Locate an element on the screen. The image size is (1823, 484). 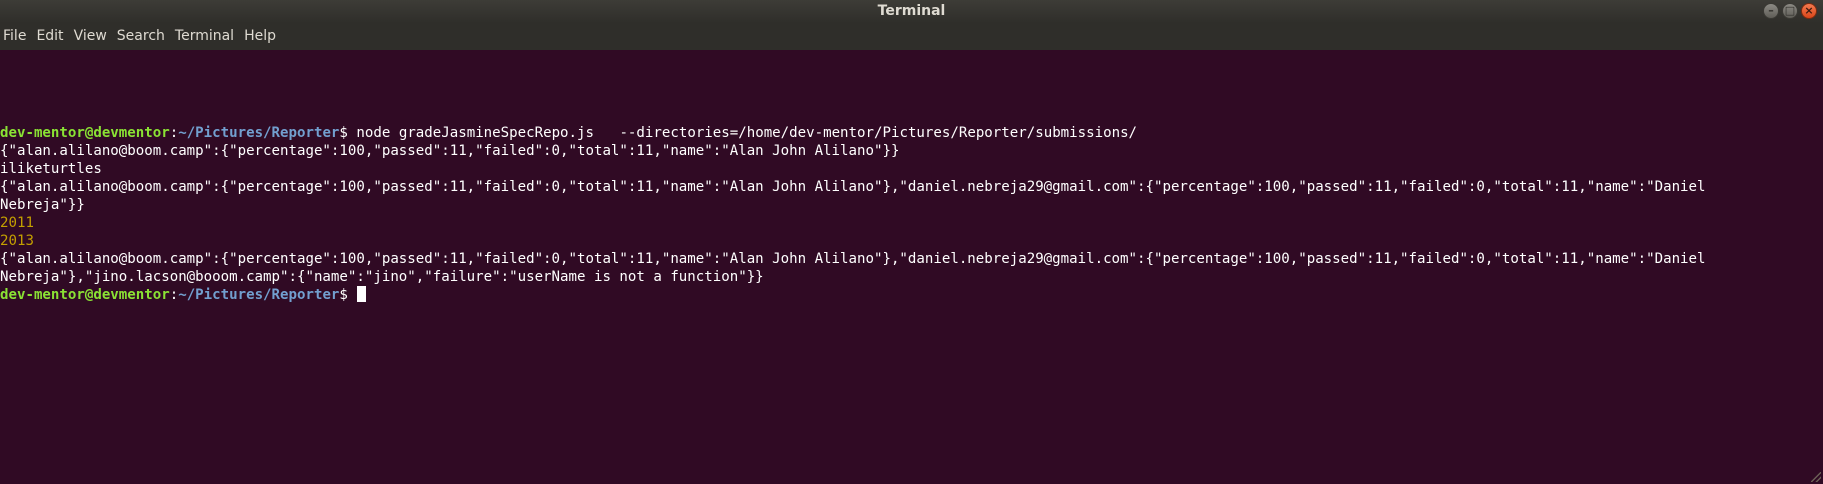
output-line-year: 2013 is located at coordinates (17, 241).